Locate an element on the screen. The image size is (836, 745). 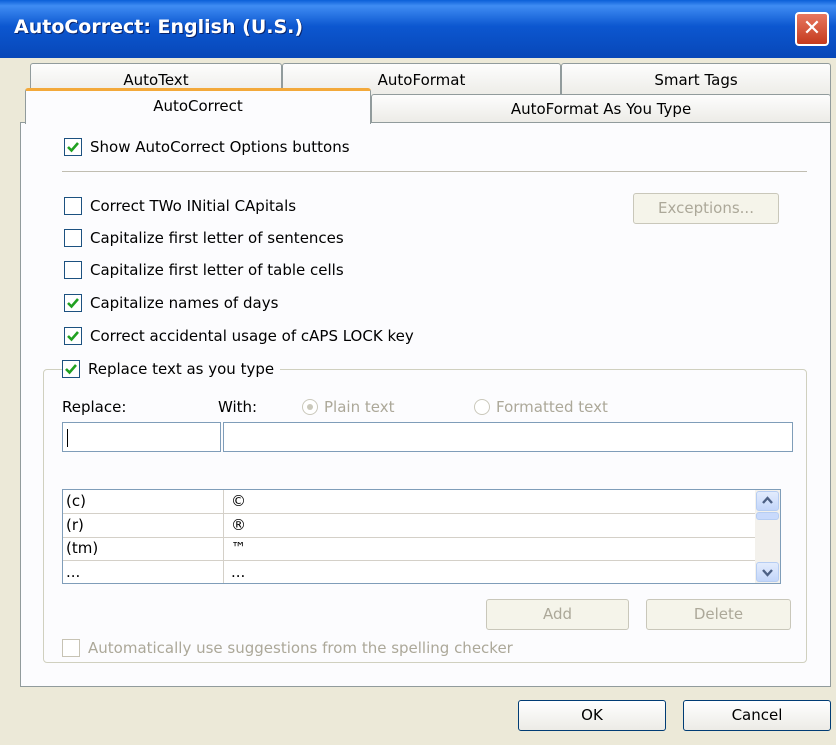
entry-with: © is located at coordinates (238, 501).